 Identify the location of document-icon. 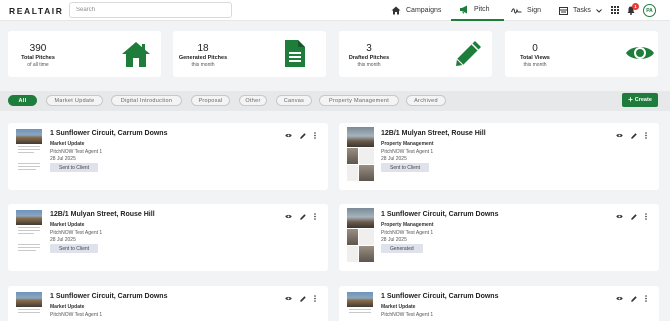
(295, 53).